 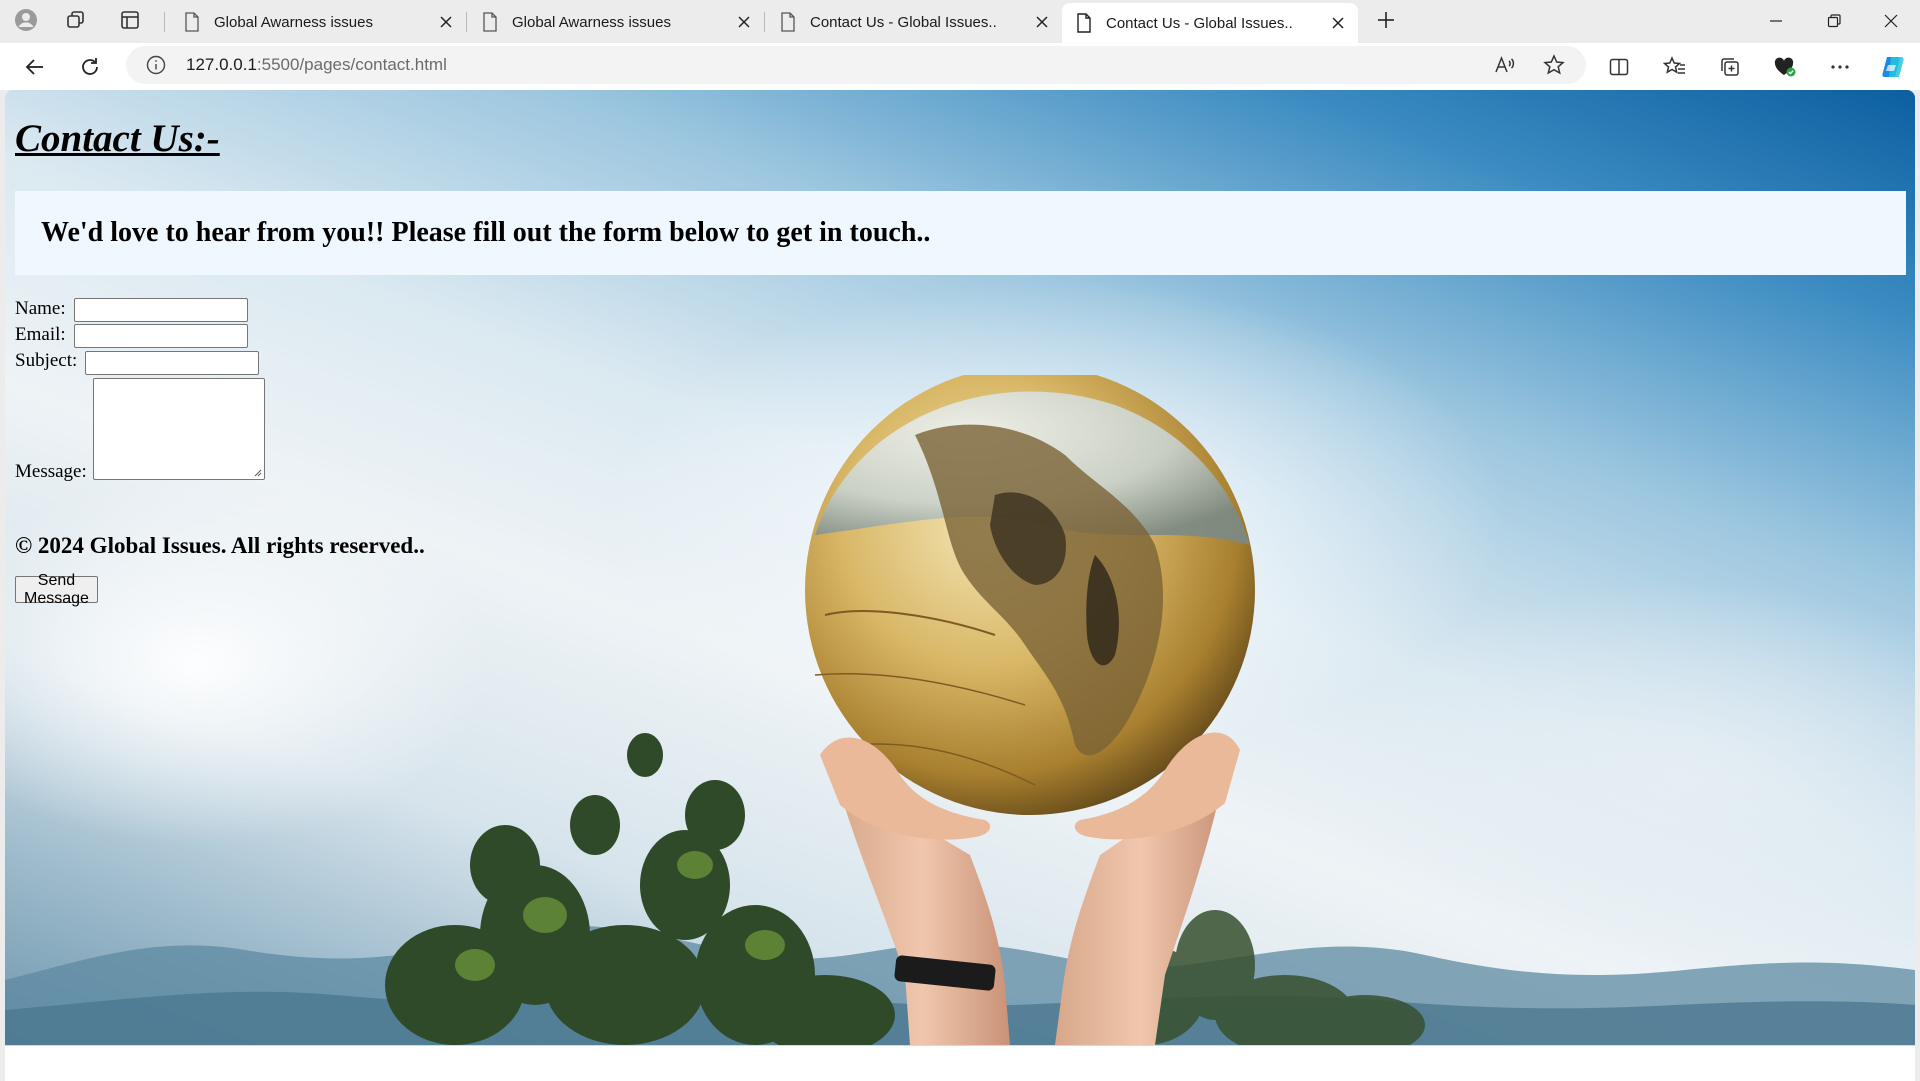 I want to click on subject-input, so click(x=172, y=363).